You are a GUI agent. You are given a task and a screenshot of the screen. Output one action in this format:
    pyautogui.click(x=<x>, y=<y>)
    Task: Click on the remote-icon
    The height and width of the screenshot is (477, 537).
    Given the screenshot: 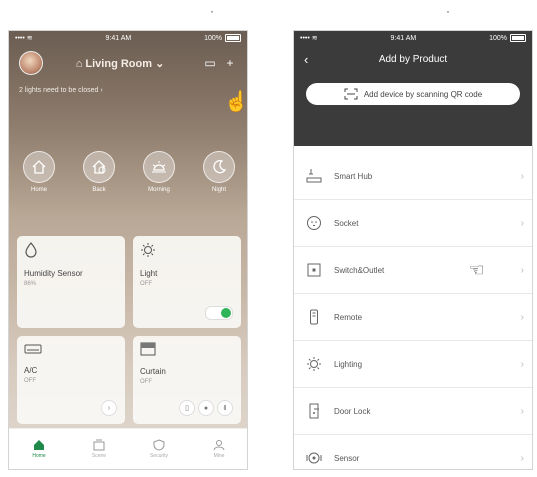 What is the action you would take?
    pyautogui.click(x=314, y=317)
    